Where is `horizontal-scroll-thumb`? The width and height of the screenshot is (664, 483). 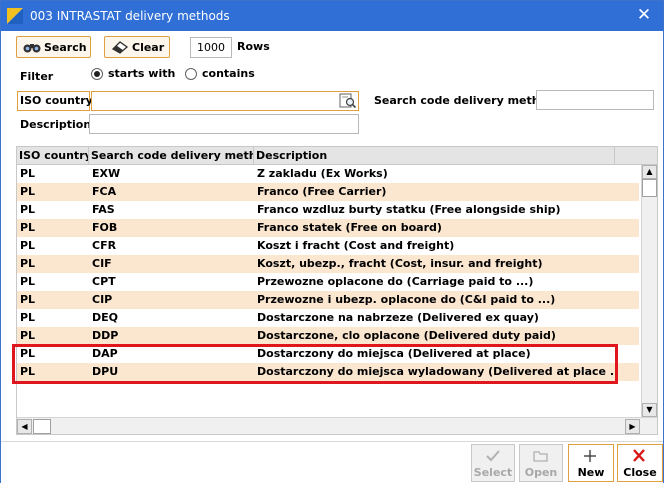 horizontal-scroll-thumb is located at coordinates (42, 426).